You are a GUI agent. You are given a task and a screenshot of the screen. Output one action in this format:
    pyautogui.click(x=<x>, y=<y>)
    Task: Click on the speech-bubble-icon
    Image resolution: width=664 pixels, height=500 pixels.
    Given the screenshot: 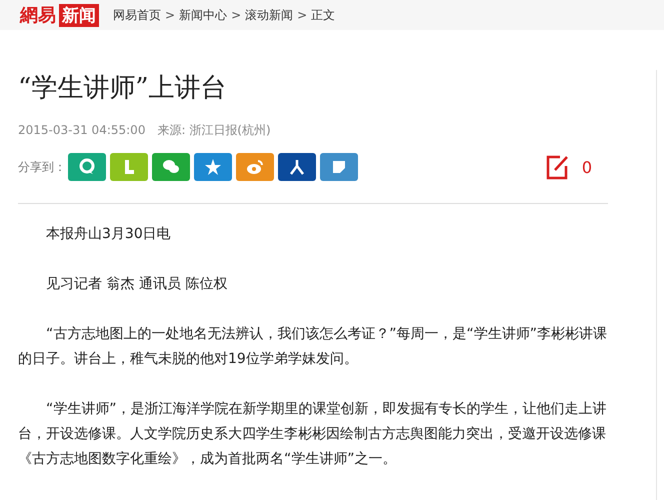 What is the action you would take?
    pyautogui.click(x=87, y=167)
    